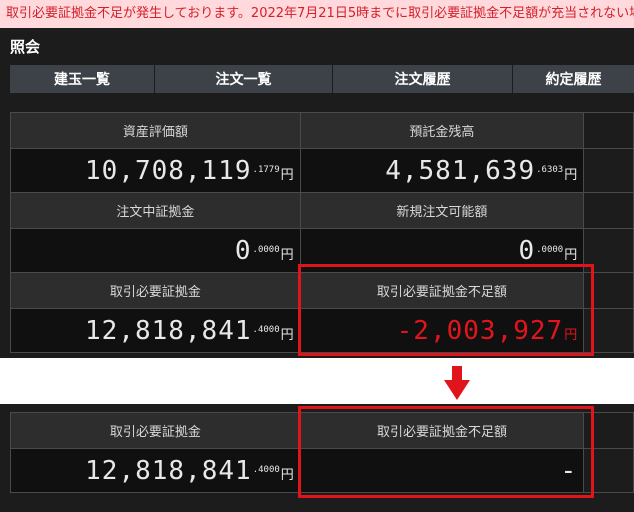 The image size is (634, 512). What do you see at coordinates (442, 210) in the screenshot?
I see `new-order-capacity-label: 新規注文可能額` at bounding box center [442, 210].